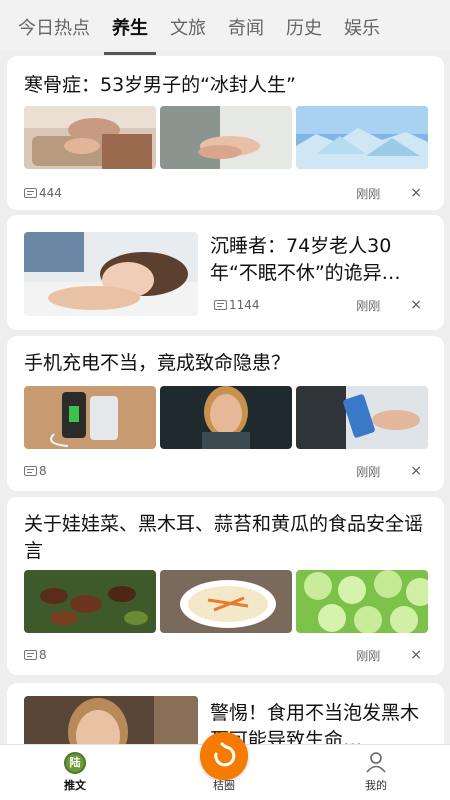  What do you see at coordinates (54, 27) in the screenshot?
I see `tab-hot: 今日热点` at bounding box center [54, 27].